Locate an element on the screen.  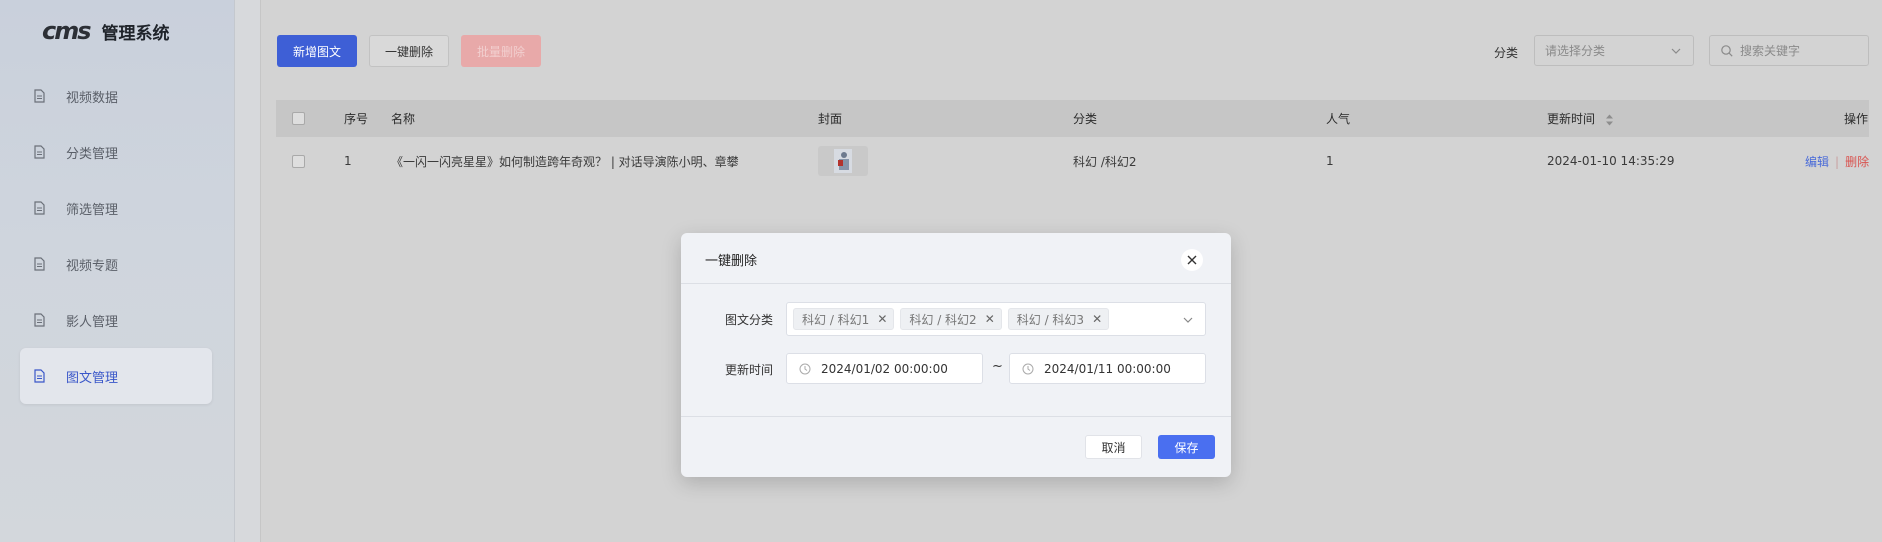
category-tag: 科幻 / 科幻3 ✕ is located at coordinates (1058, 319).